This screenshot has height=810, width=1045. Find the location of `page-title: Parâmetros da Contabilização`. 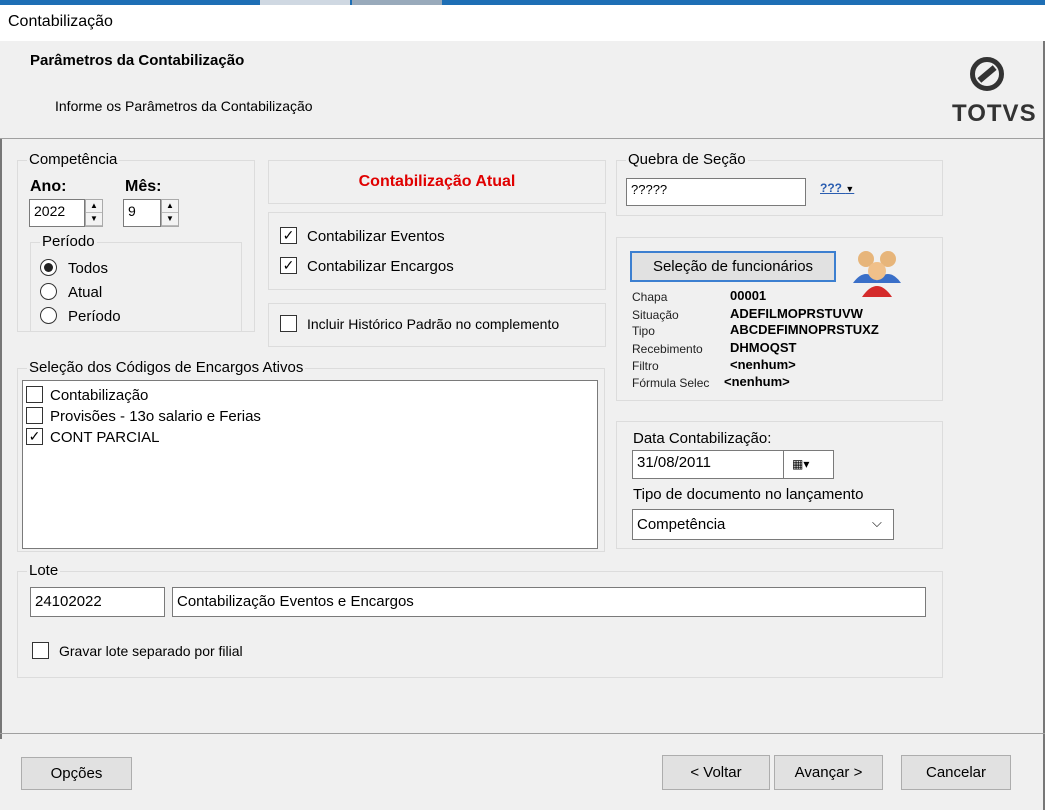

page-title: Parâmetros da Contabilização is located at coordinates (137, 60).